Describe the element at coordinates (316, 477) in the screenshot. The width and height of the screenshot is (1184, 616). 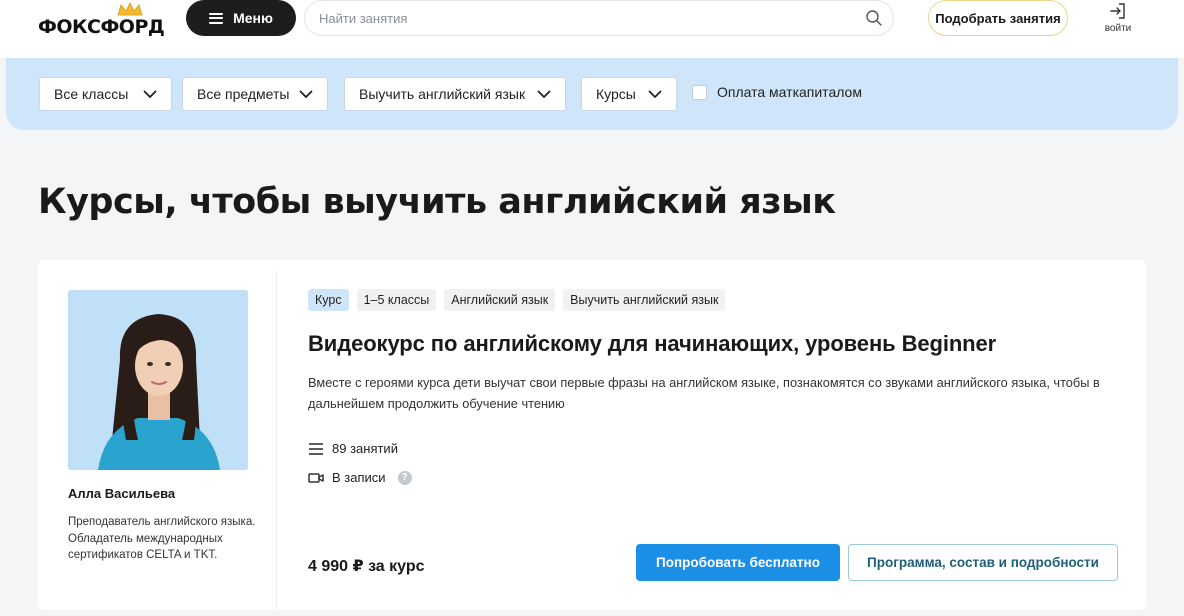
I see `video-icon` at that location.